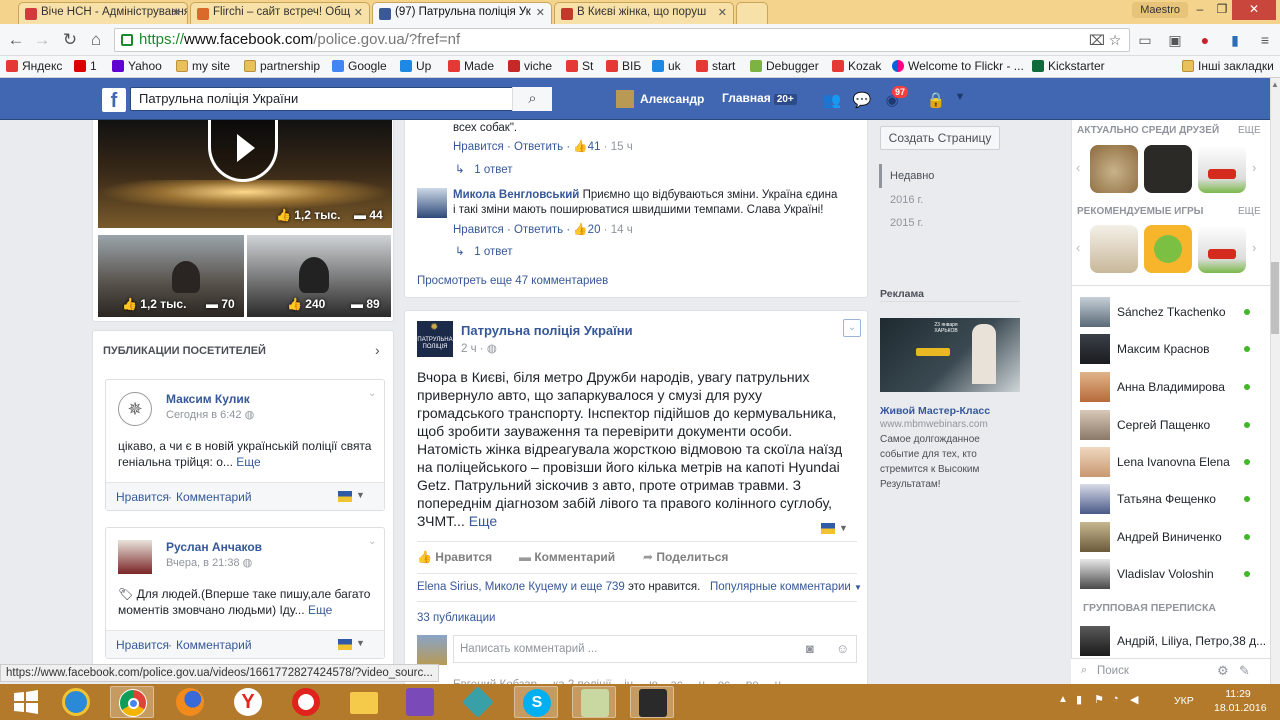 This screenshot has width=1280, height=720. Describe the element at coordinates (341, 99) in the screenshot. I see `facebook-search-input: Патрульна поліція України` at that location.